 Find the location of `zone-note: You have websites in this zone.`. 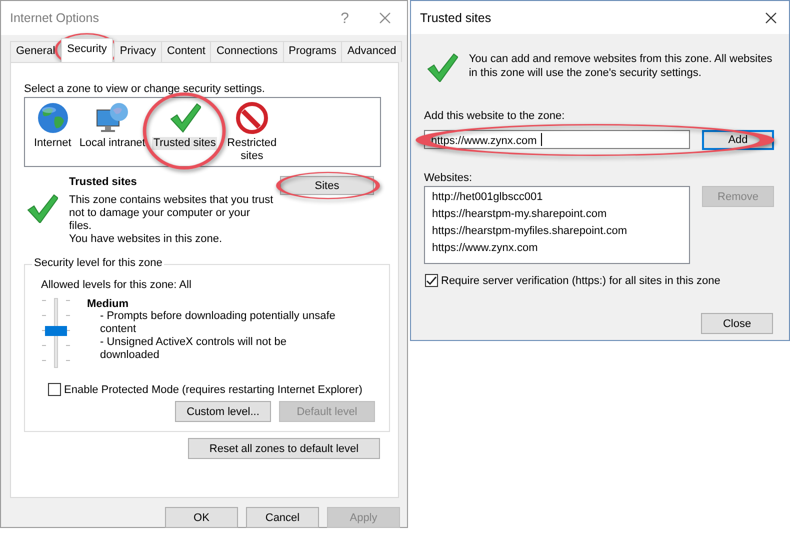

zone-note: You have websites in this zone. is located at coordinates (146, 239).